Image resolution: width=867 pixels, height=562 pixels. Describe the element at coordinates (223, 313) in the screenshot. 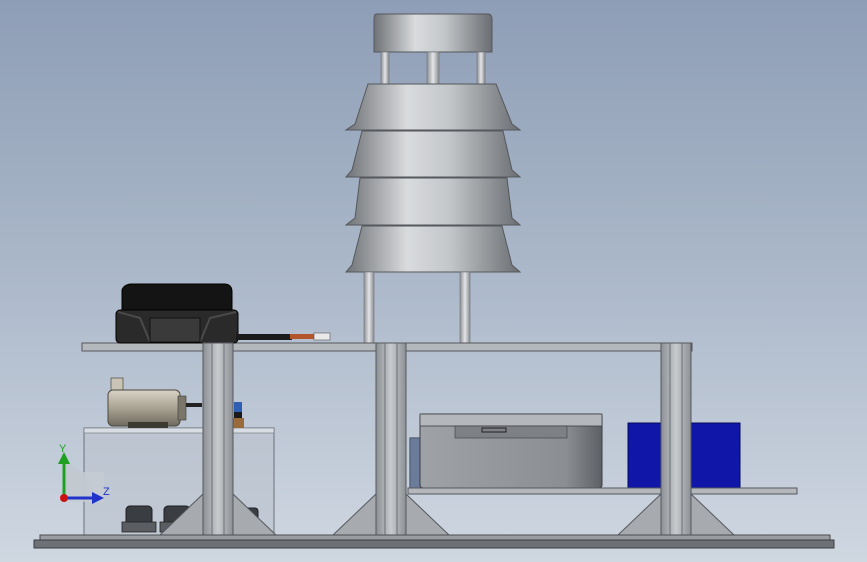

I see `lidar-sensor` at that location.